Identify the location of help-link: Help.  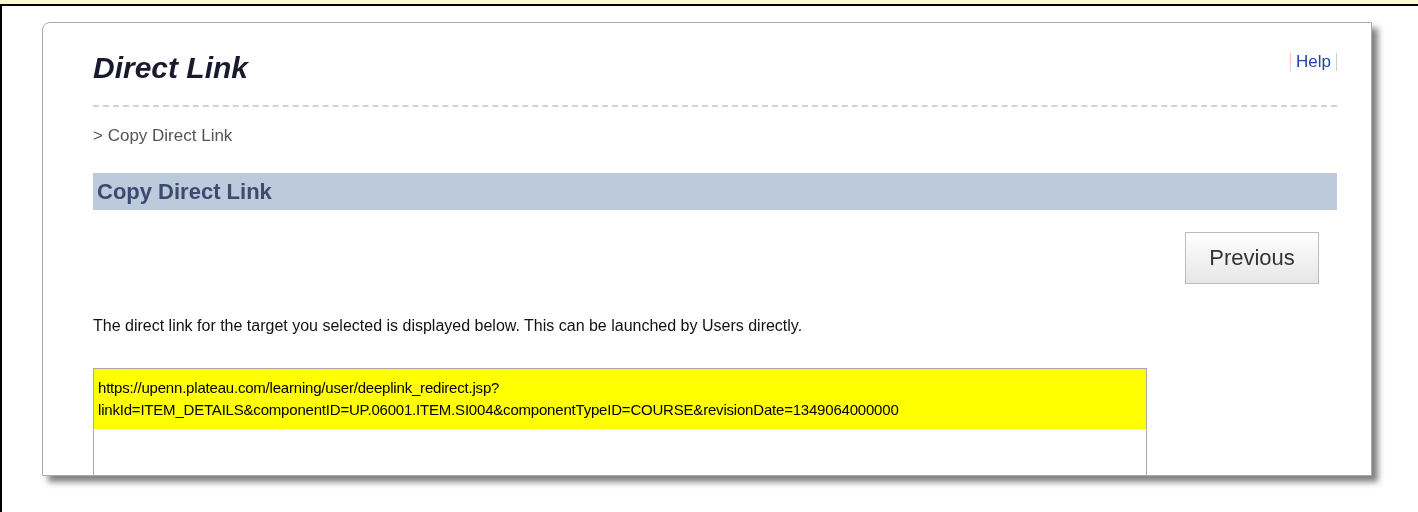
(1313, 62).